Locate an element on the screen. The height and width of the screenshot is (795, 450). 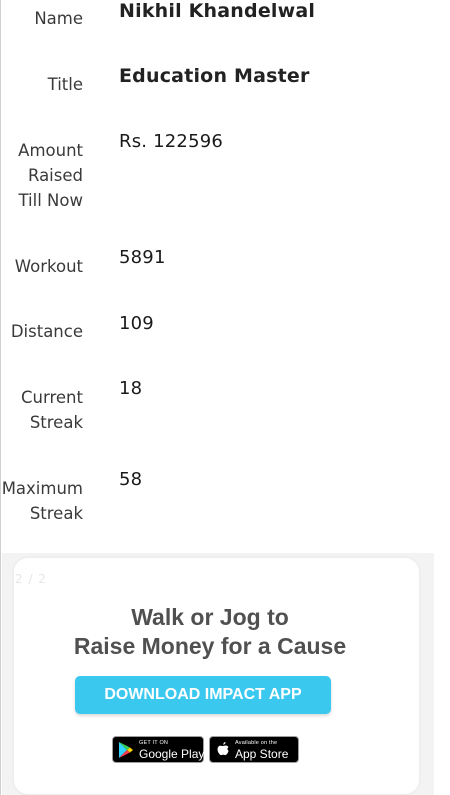
current-streak-label-line-2: Streak is located at coordinates (56, 422).